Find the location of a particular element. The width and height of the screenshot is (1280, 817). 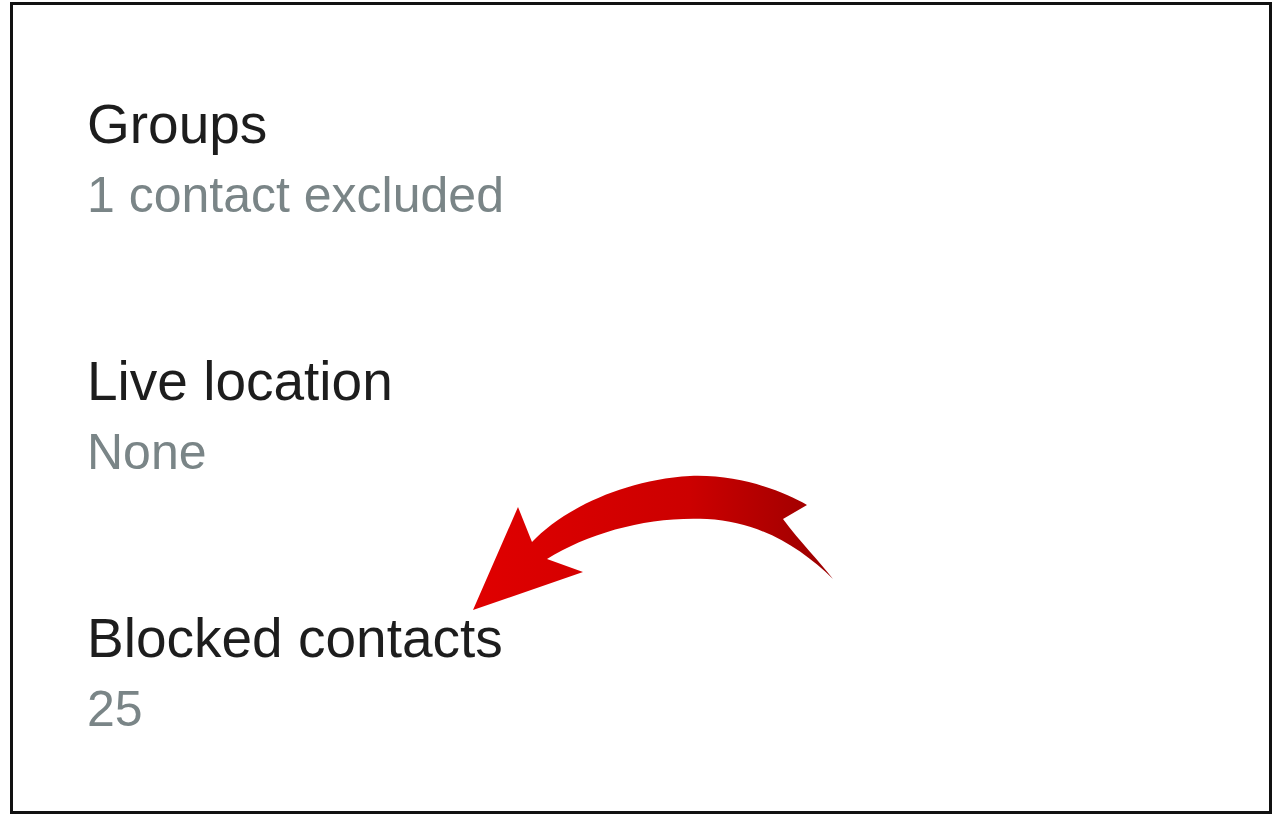

setting-title: Groups is located at coordinates (177, 124).